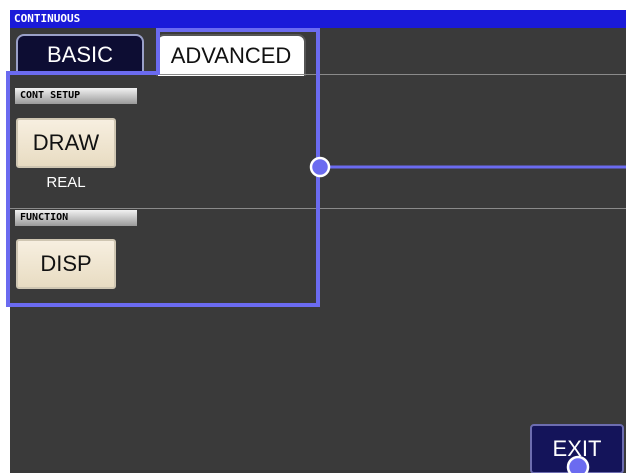 This screenshot has width=626, height=473. Describe the element at coordinates (76, 96) in the screenshot. I see `section-label-cont-setup: CONT SETUP` at that location.